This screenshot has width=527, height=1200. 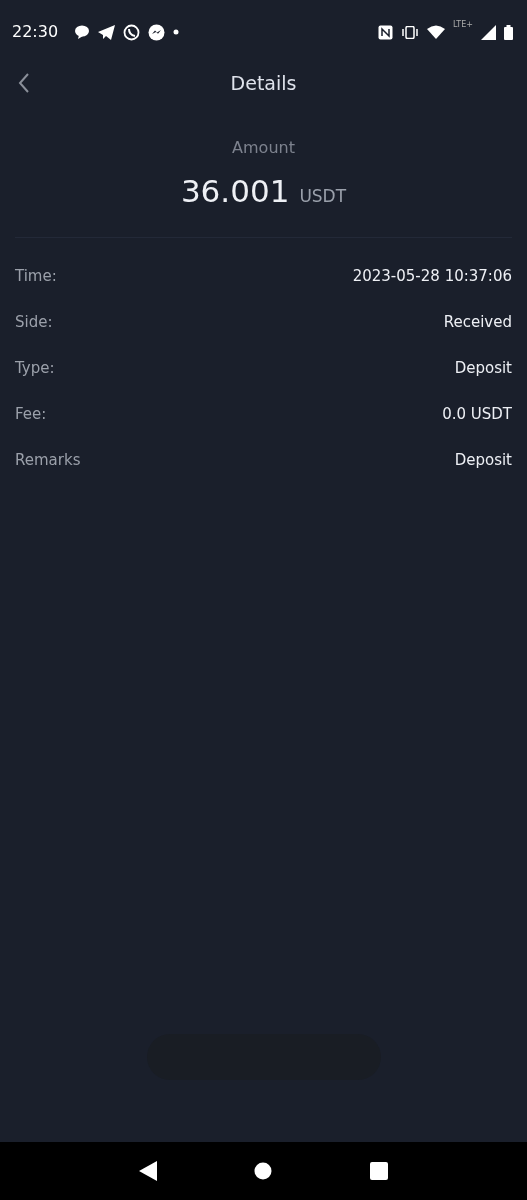 What do you see at coordinates (508, 32) in the screenshot?
I see `battery-icon` at bounding box center [508, 32].